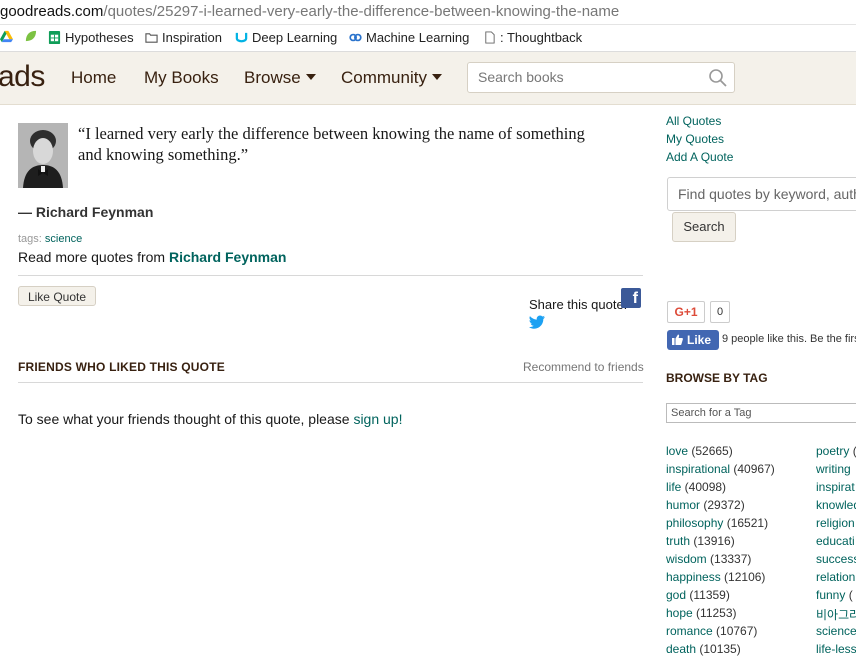  What do you see at coordinates (693, 121) in the screenshot?
I see `all-quotes-link: All Quotes` at bounding box center [693, 121].